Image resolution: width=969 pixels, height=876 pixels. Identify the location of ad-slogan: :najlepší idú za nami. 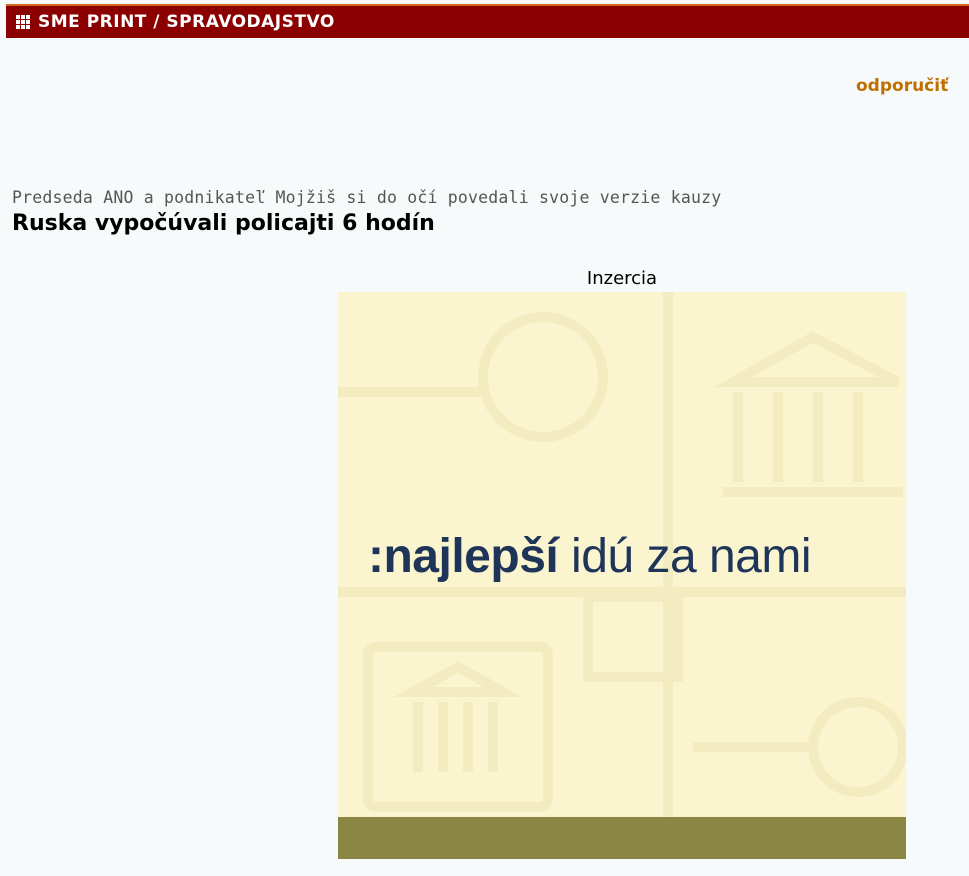
(590, 556).